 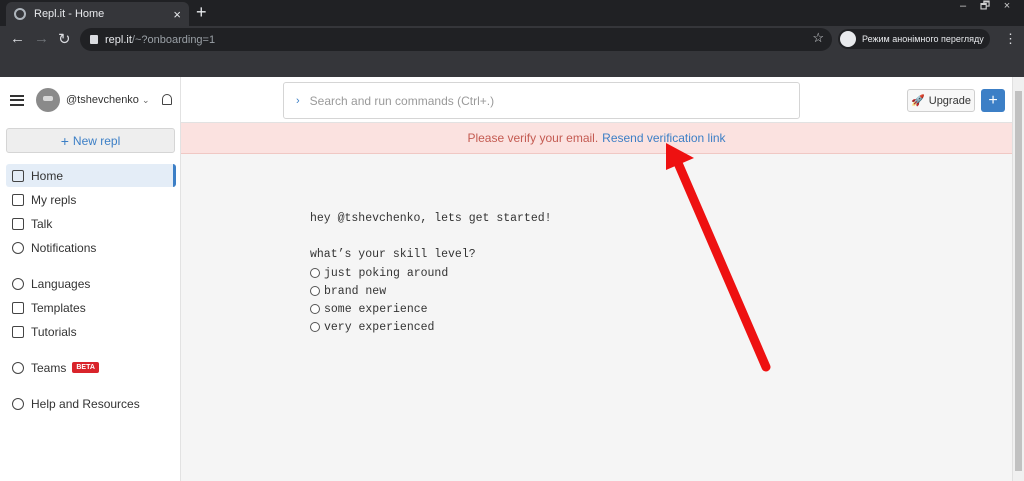 What do you see at coordinates (431, 218) in the screenshot?
I see `onboarding-greeting: hey @tshevchenko, lets get started!` at bounding box center [431, 218].